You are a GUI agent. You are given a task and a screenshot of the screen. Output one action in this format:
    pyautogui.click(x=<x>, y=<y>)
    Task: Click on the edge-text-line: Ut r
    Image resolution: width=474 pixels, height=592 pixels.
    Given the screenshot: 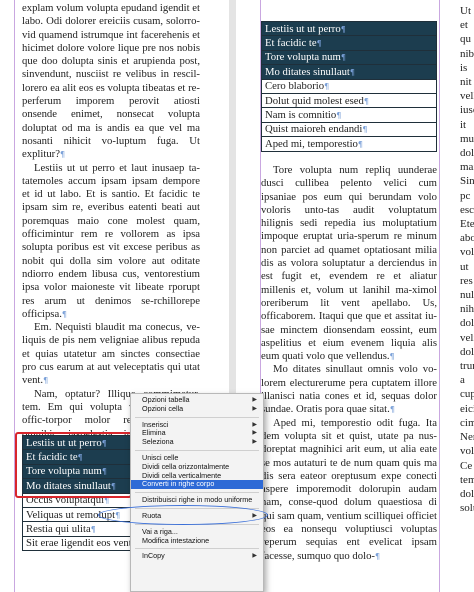 What is the action you would take?
    pyautogui.click(x=467, y=11)
    